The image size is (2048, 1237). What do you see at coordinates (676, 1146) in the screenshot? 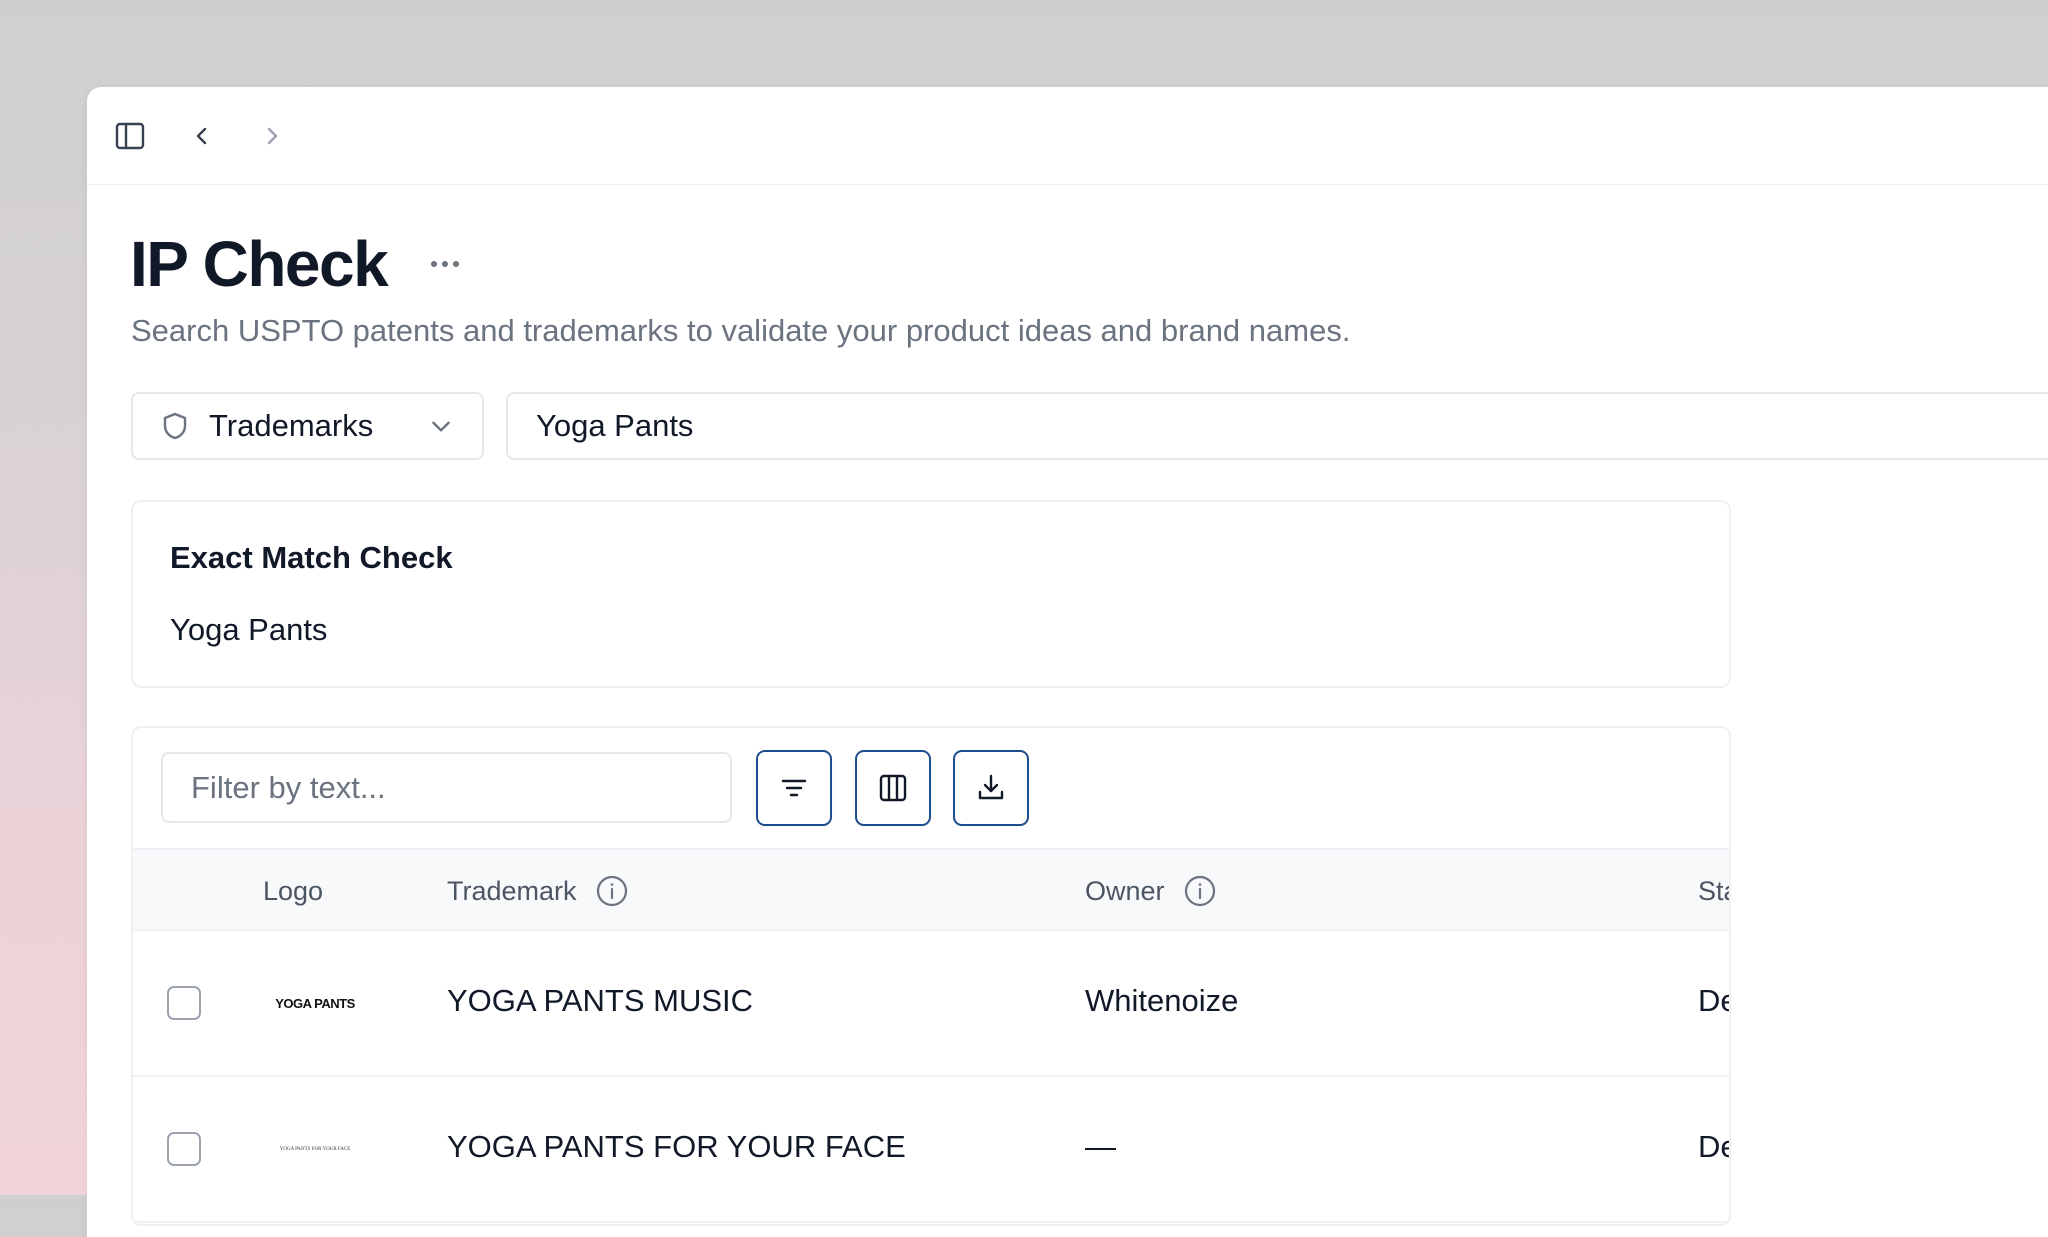
I see `trademark-name: YOGA PANTS FOR YOUR FACE` at bounding box center [676, 1146].